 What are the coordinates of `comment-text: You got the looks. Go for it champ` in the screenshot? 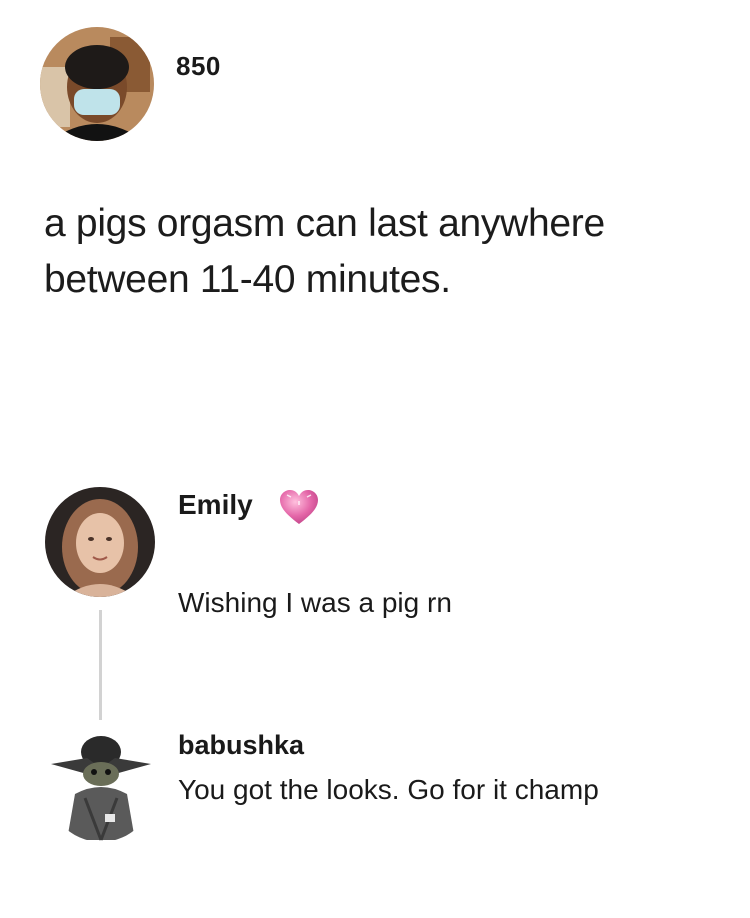 It's located at (388, 789).